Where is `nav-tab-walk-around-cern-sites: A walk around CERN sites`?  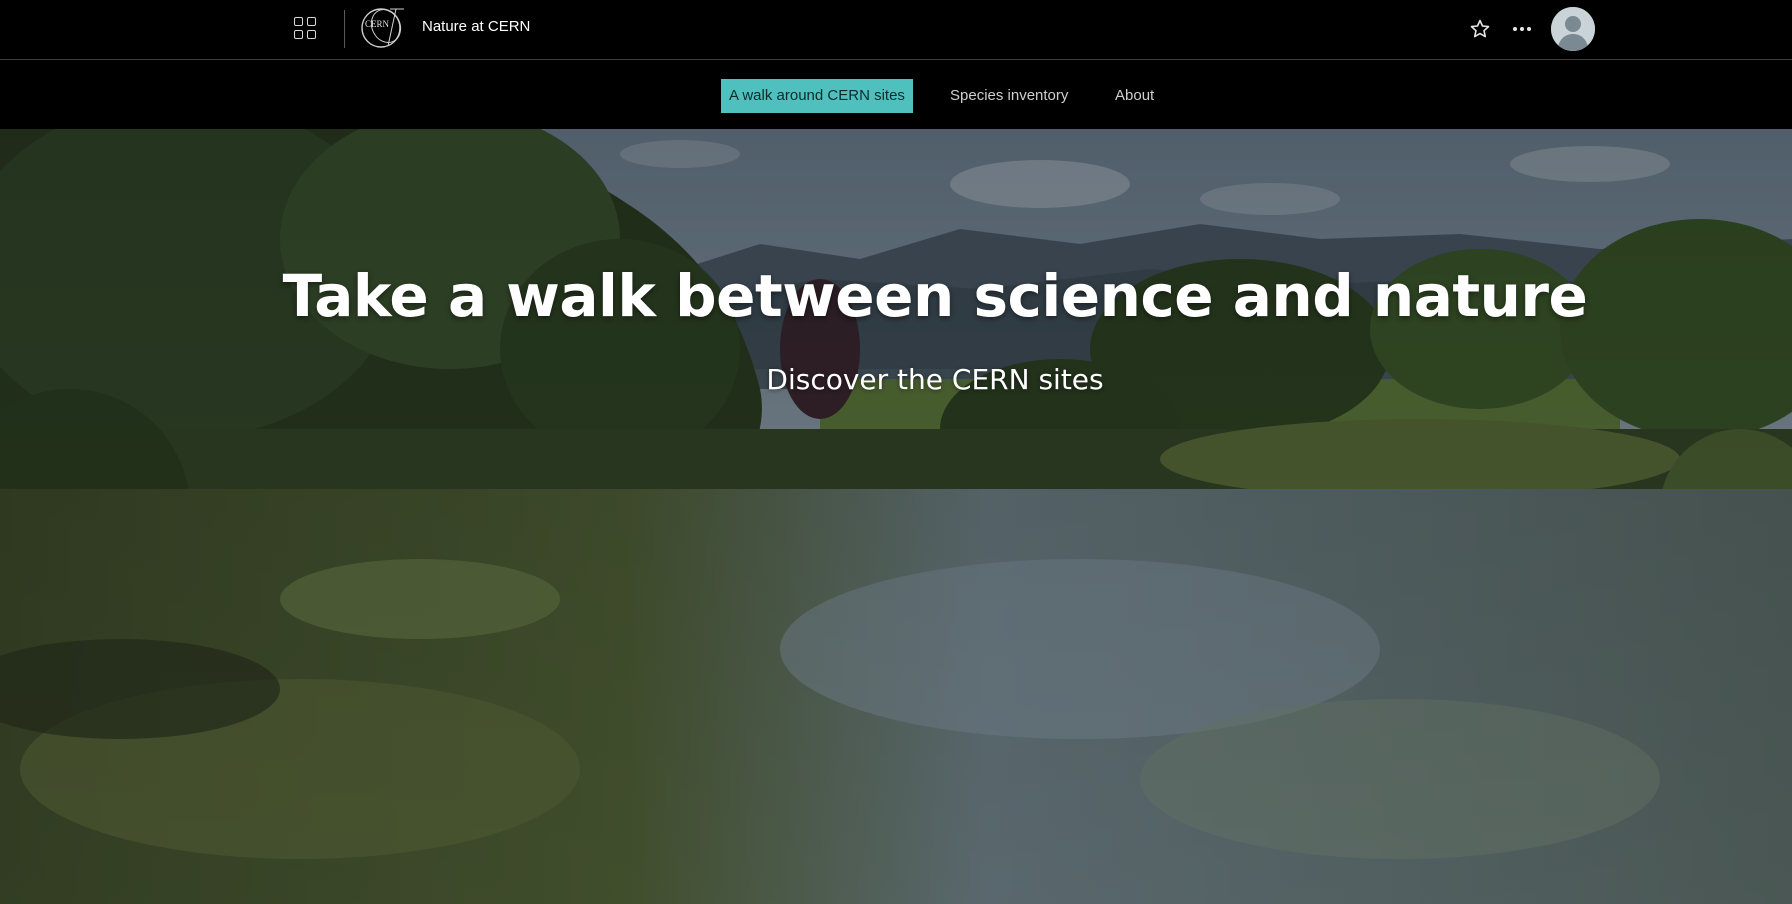
nav-tab-walk-around-cern-sites: A walk around CERN sites is located at coordinates (817, 96).